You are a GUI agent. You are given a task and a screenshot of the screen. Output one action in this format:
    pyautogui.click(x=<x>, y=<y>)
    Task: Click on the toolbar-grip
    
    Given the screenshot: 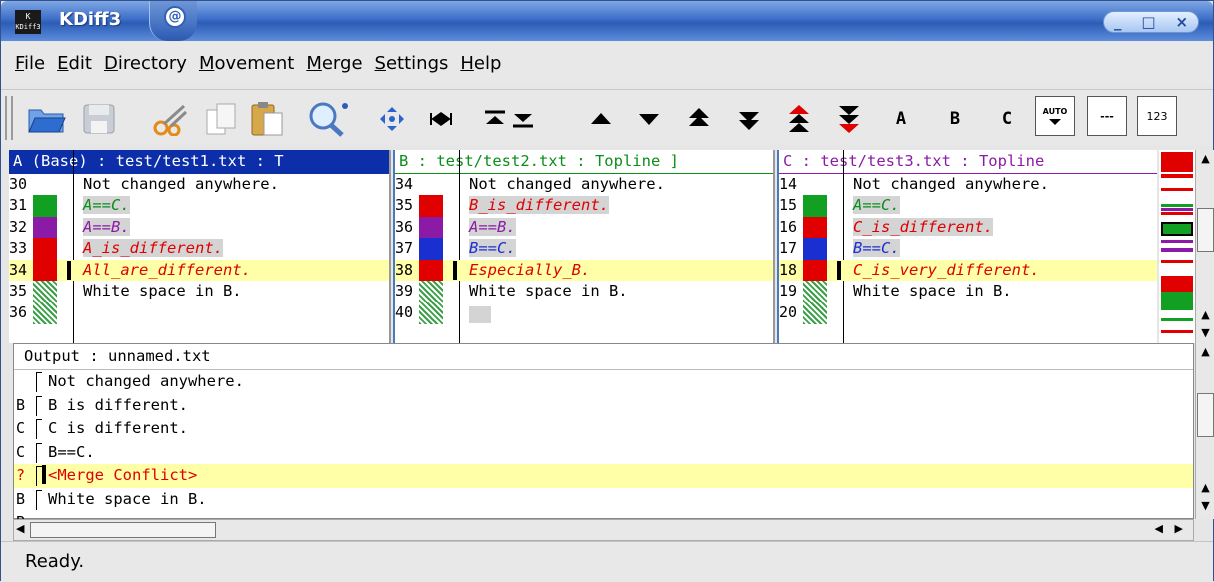 What is the action you would take?
    pyautogui.click(x=9, y=118)
    